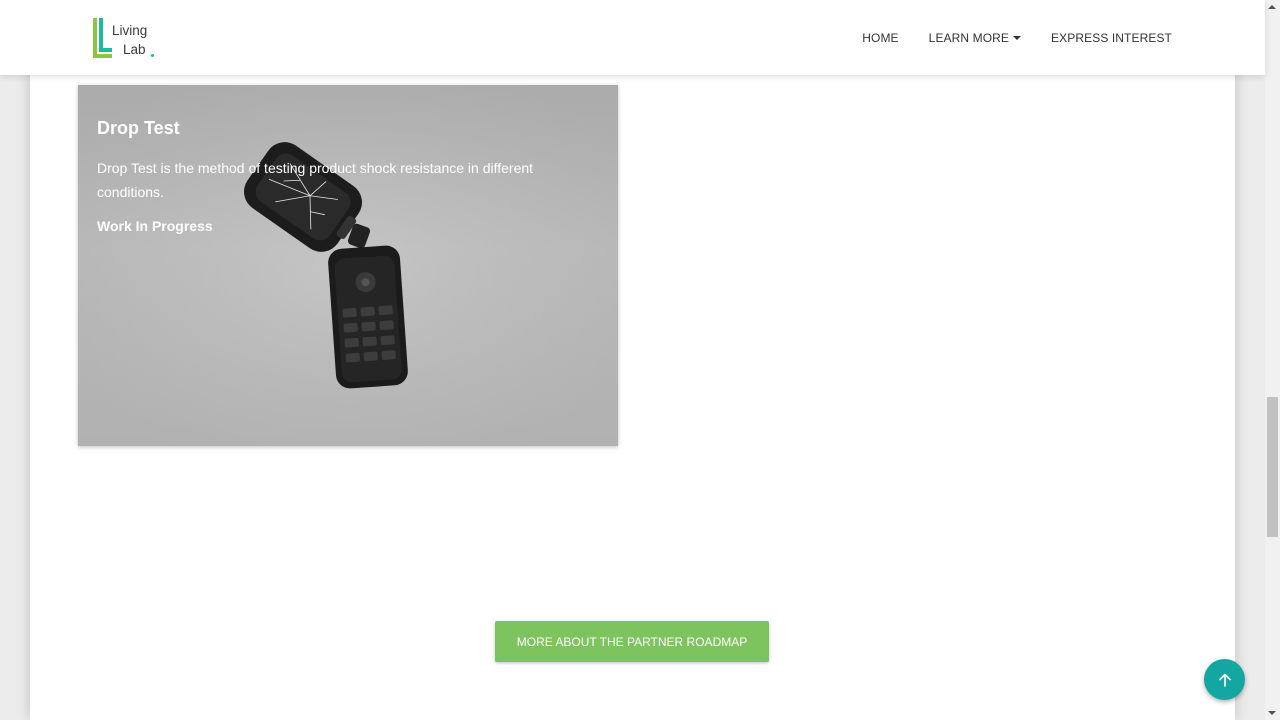 The image size is (1280, 720). What do you see at coordinates (1272, 360) in the screenshot?
I see `page-scrollbar` at bounding box center [1272, 360].